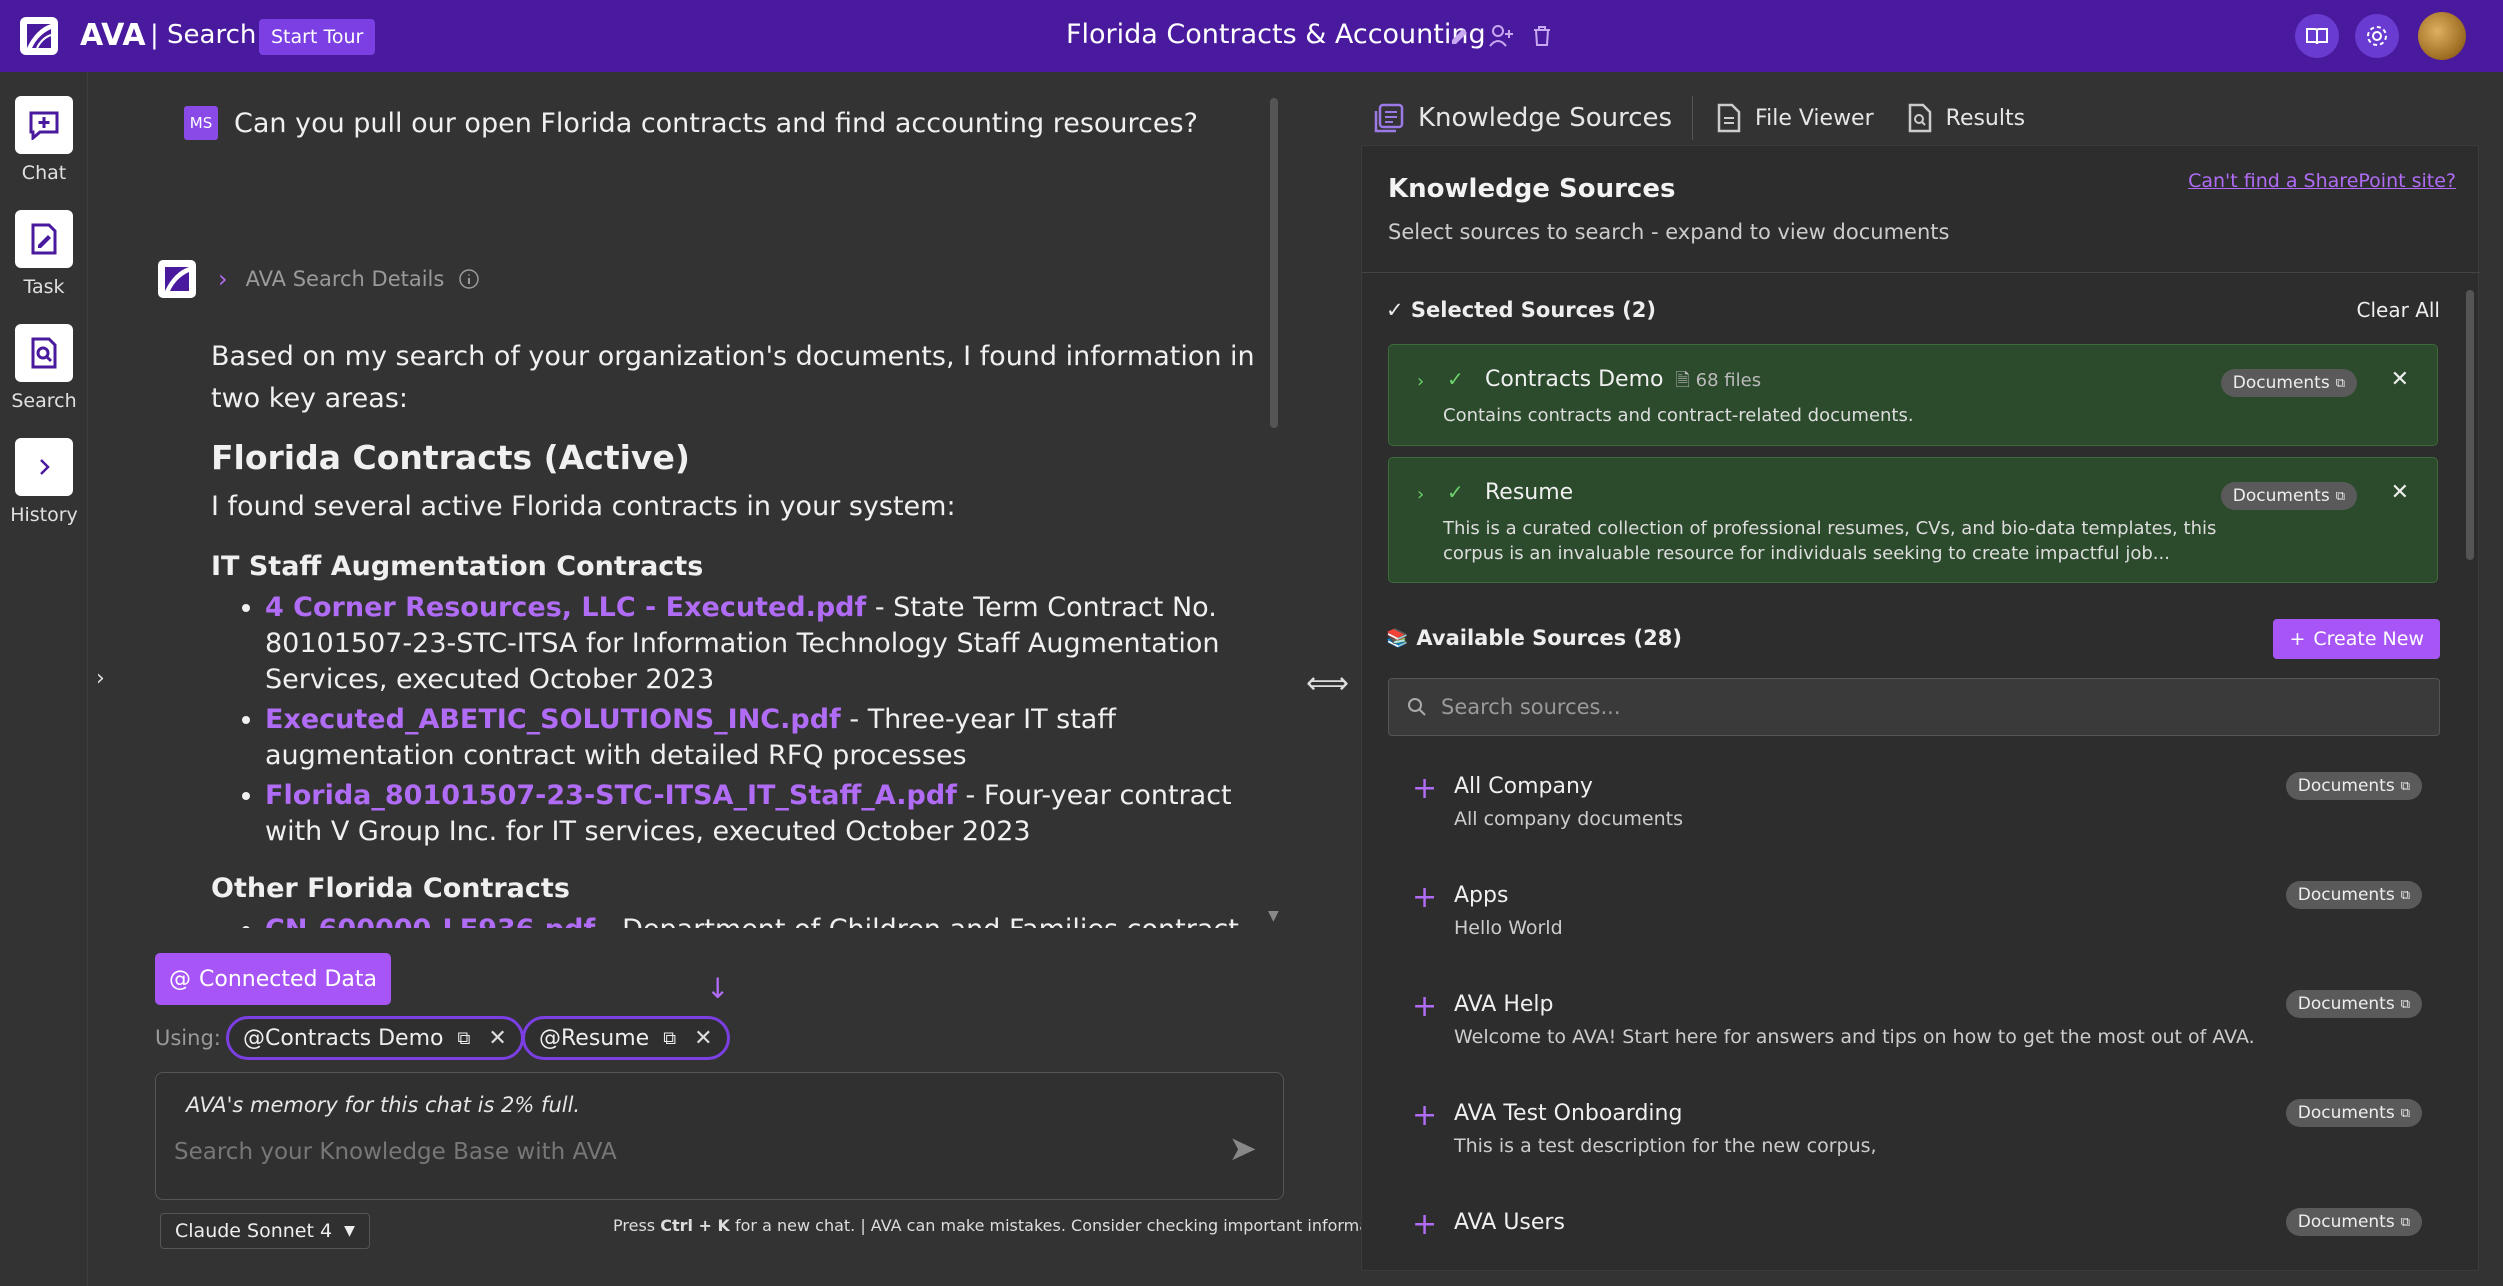 The width and height of the screenshot is (2503, 1286). Describe the element at coordinates (1623, 382) in the screenshot. I see `source-name: Contracts Demo 🗎 68 files` at that location.